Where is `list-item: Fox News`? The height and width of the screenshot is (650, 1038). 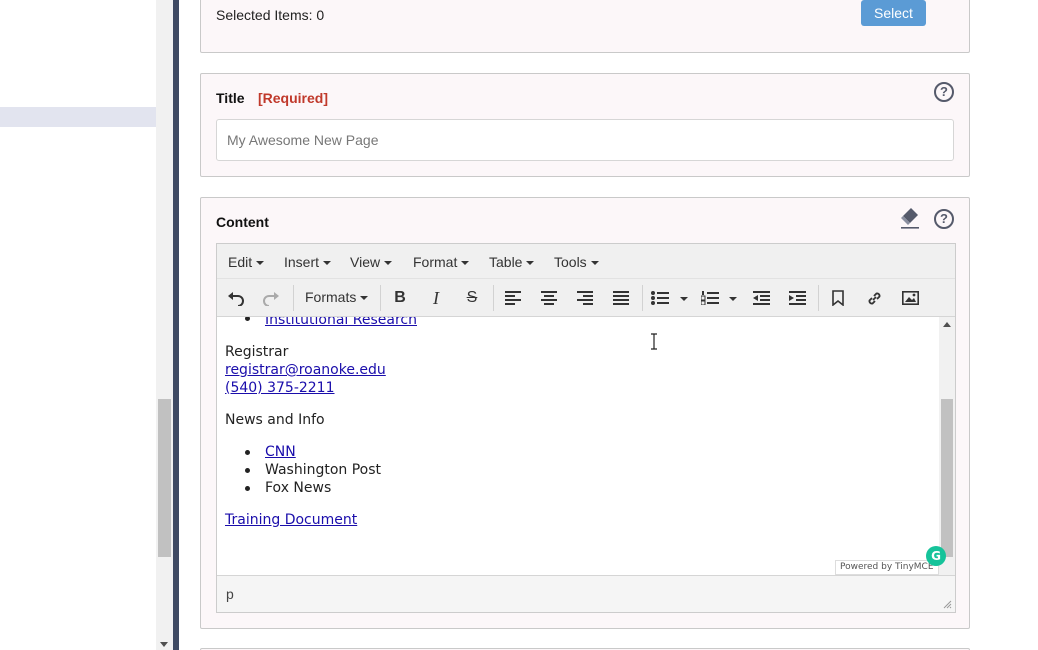 list-item: Fox News is located at coordinates (298, 488).